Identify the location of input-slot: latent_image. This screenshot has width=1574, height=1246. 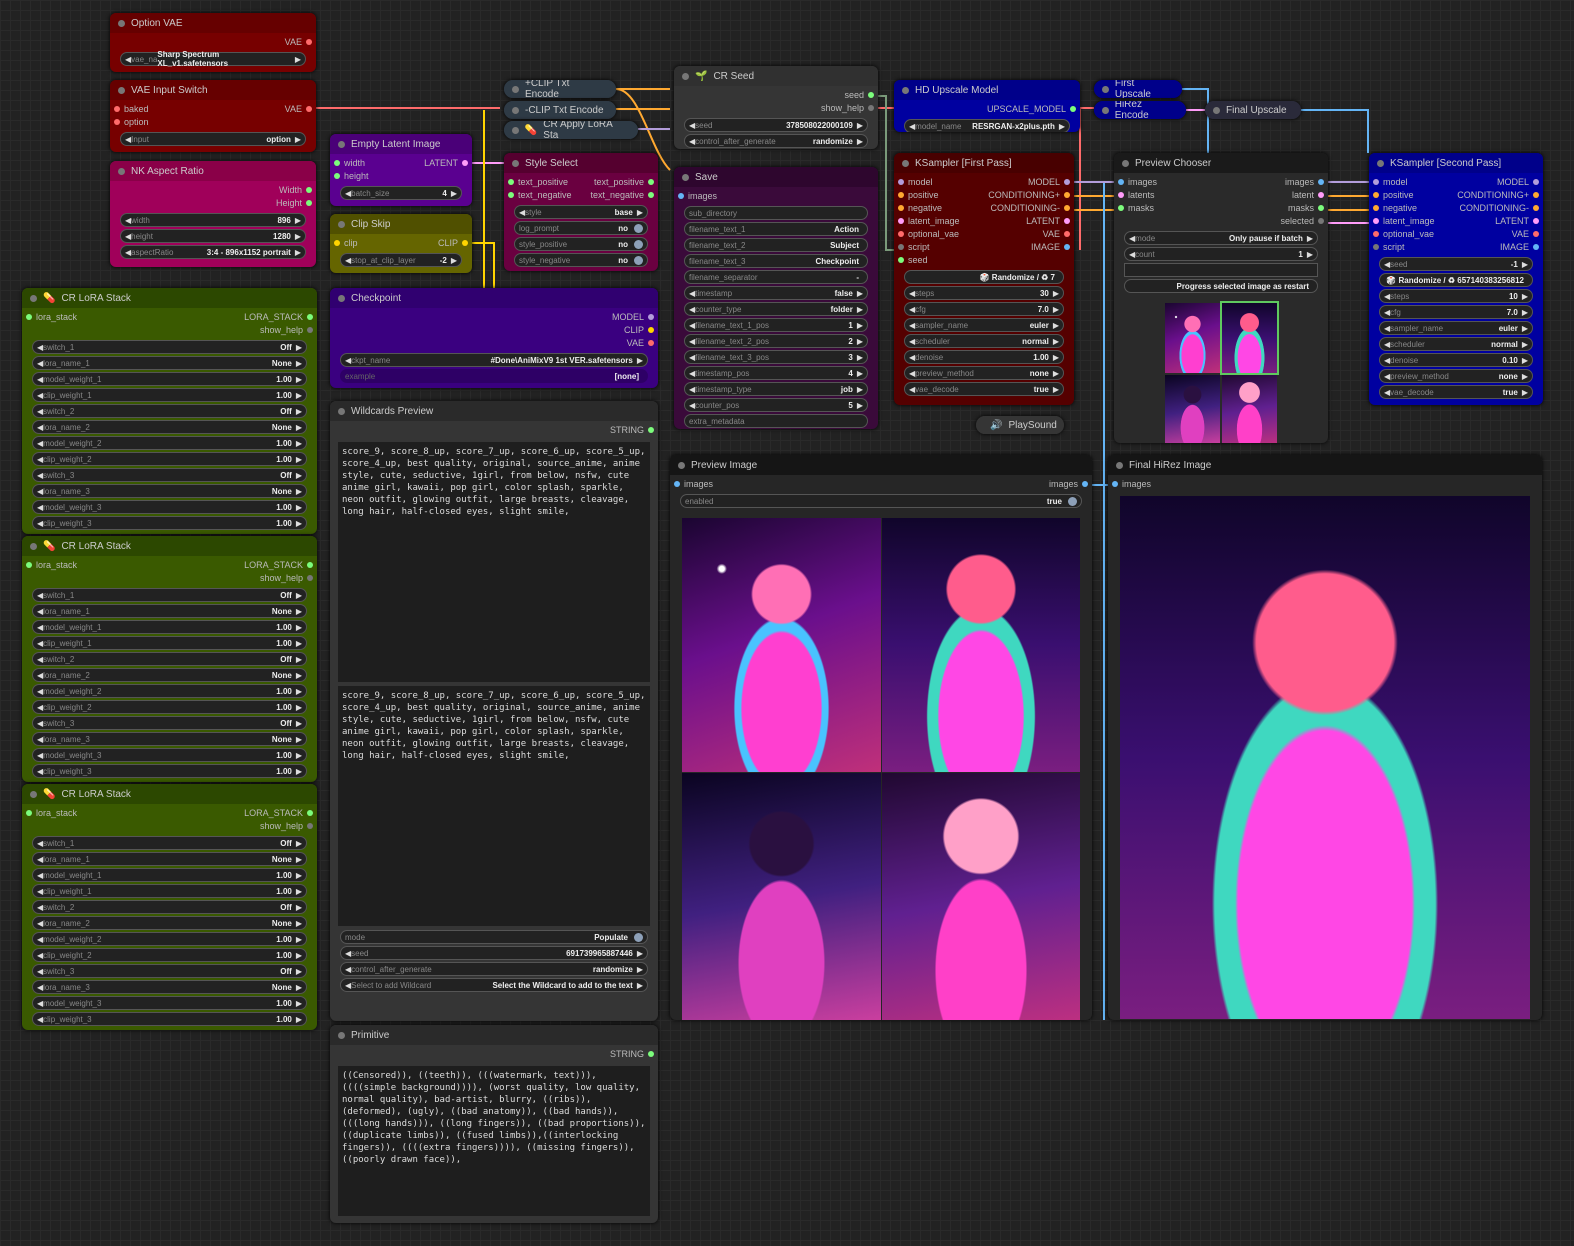
(929, 221).